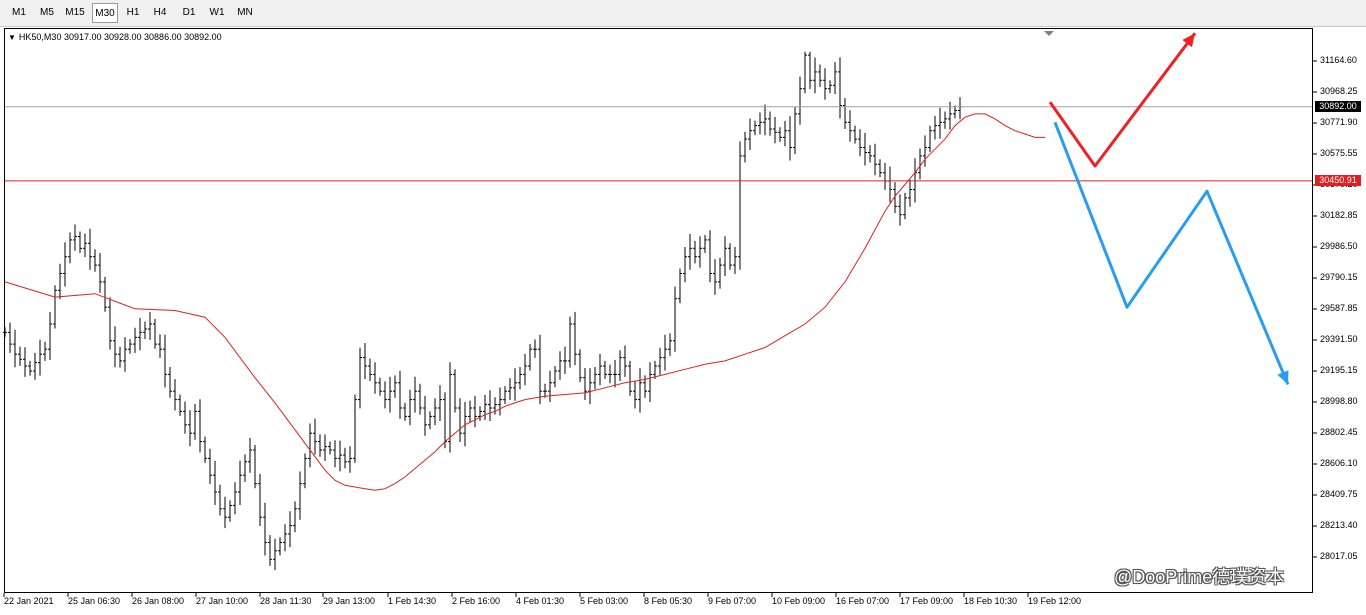  What do you see at coordinates (476, 601) in the screenshot?
I see `x-tick-label: 2 Feb 16:00` at bounding box center [476, 601].